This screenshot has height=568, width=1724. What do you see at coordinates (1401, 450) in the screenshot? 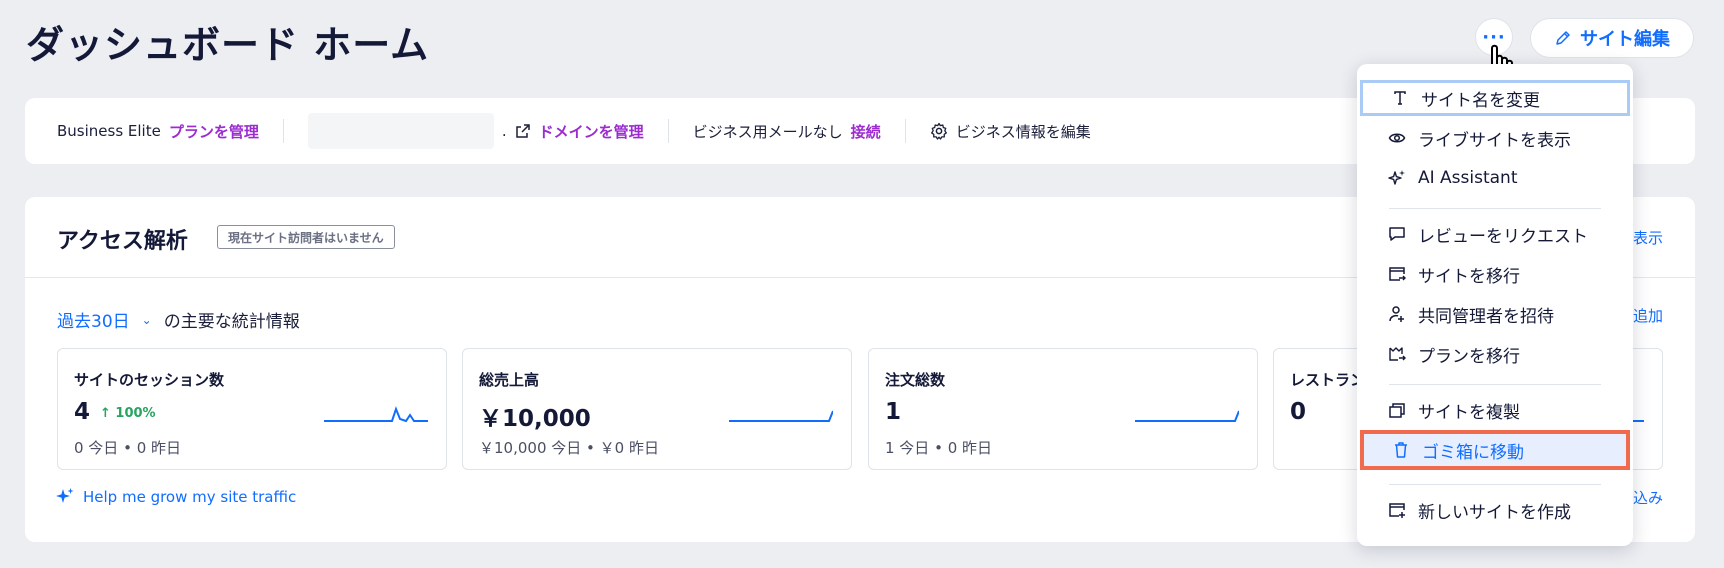
I see `trash-icon` at bounding box center [1401, 450].